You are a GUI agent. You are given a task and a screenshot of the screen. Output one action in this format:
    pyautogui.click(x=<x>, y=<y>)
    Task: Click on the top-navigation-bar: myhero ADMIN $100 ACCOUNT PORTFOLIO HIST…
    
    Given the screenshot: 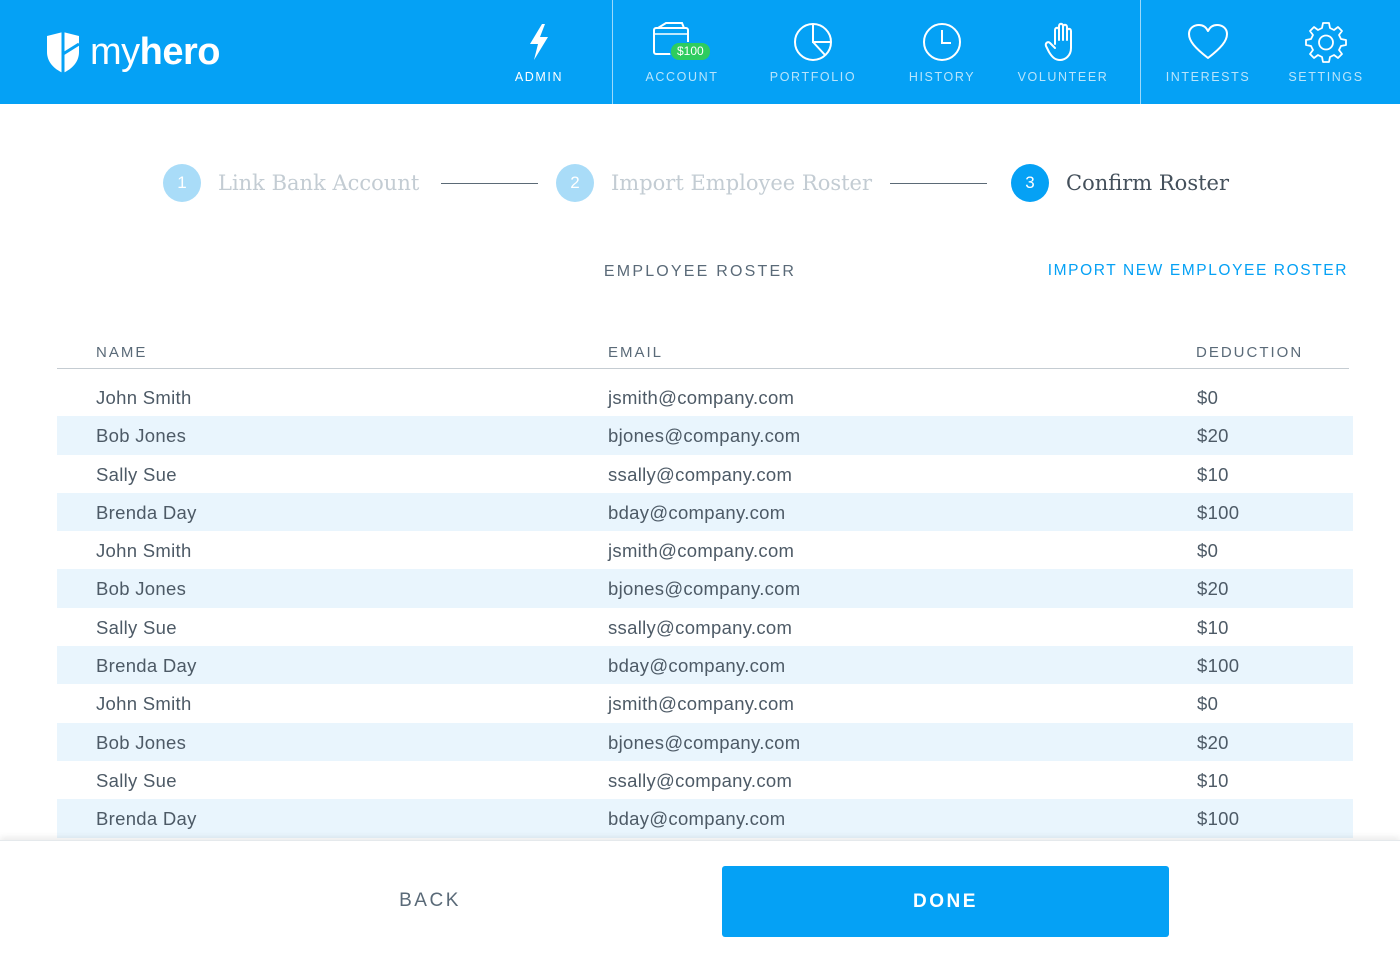 What is the action you would take?
    pyautogui.click(x=700, y=52)
    